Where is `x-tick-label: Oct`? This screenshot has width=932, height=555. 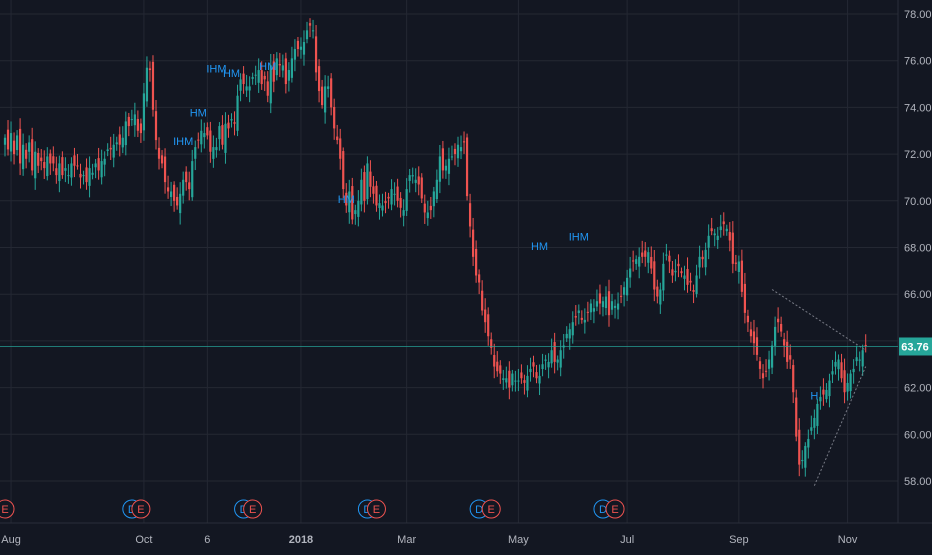
x-tick-label: Oct is located at coordinates (143, 540).